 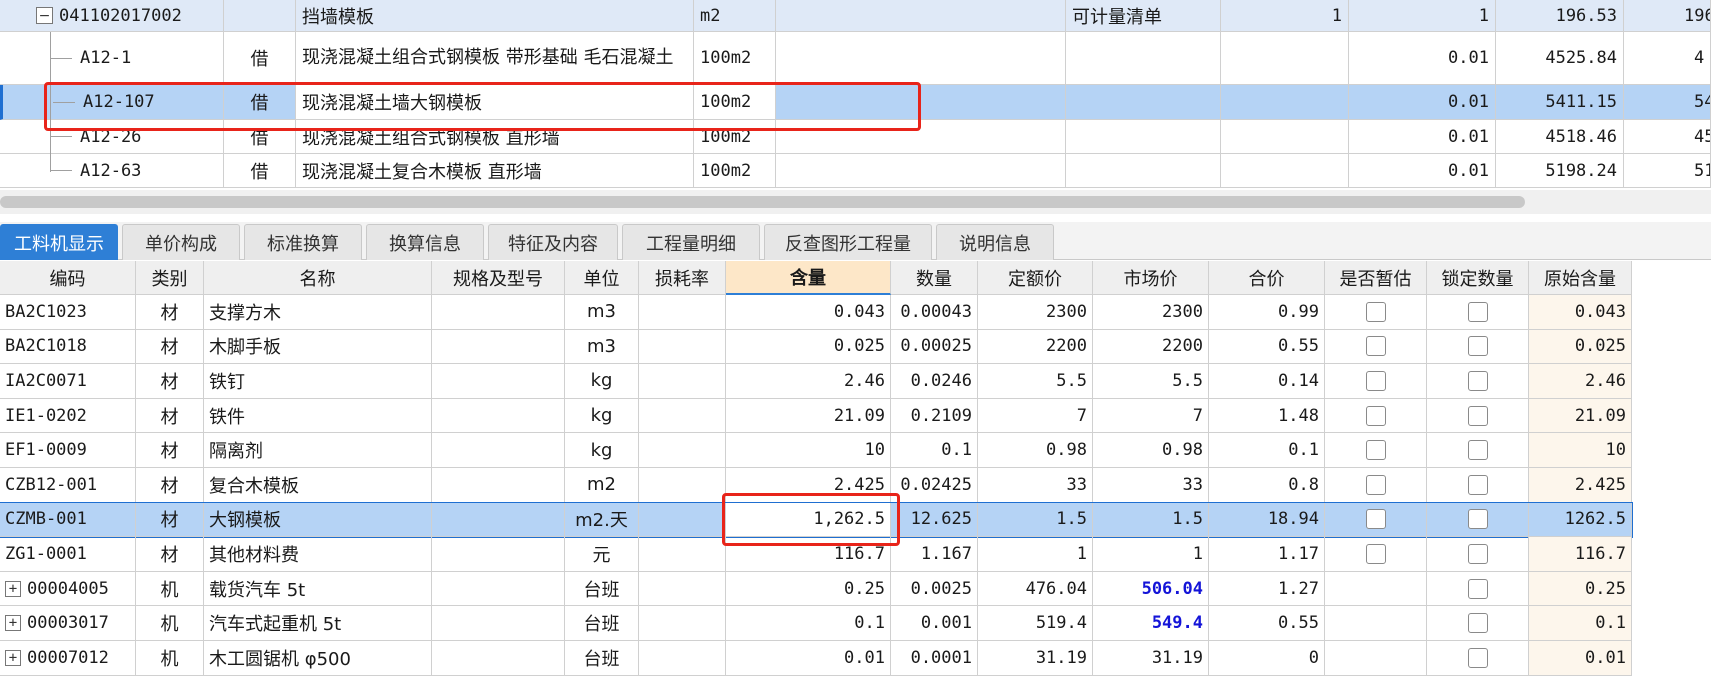 I want to click on col-header-lock-quantity: 锁定数量, so click(x=1478, y=278).